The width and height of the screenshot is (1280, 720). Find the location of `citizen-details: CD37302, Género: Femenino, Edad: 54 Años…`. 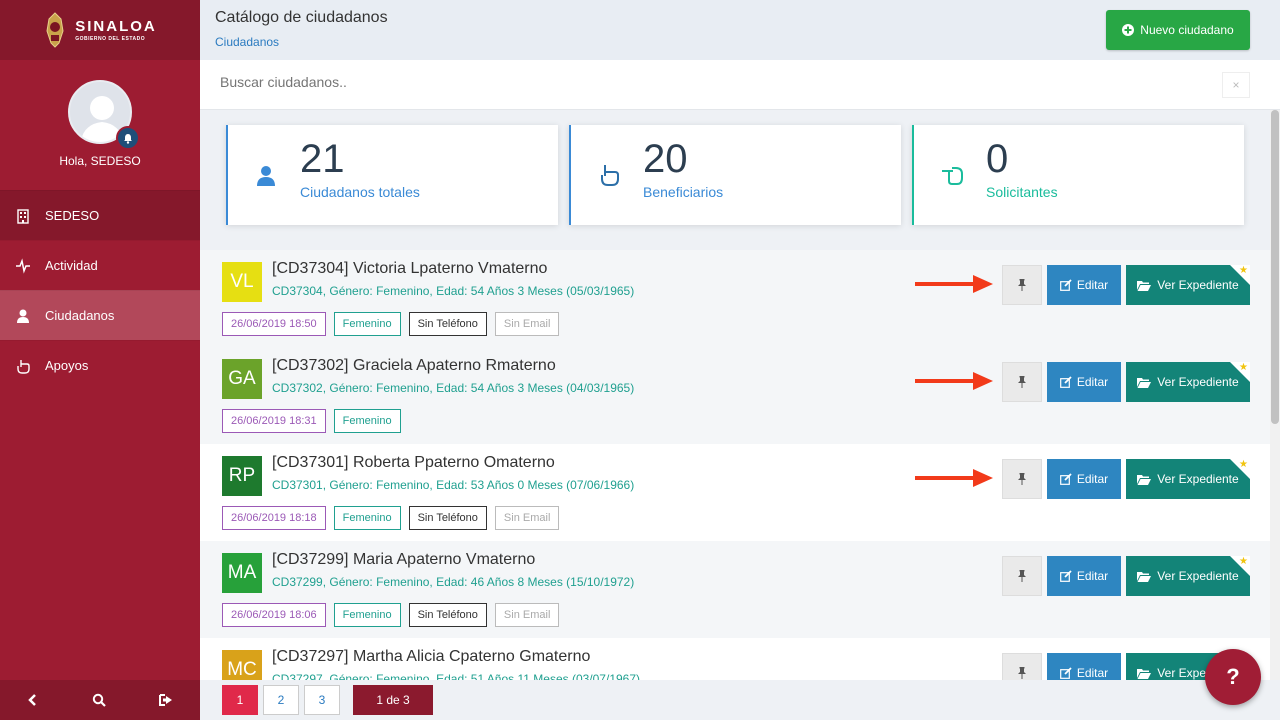

citizen-details: CD37302, Género: Femenino, Edad: 54 Años… is located at coordinates (453, 388).